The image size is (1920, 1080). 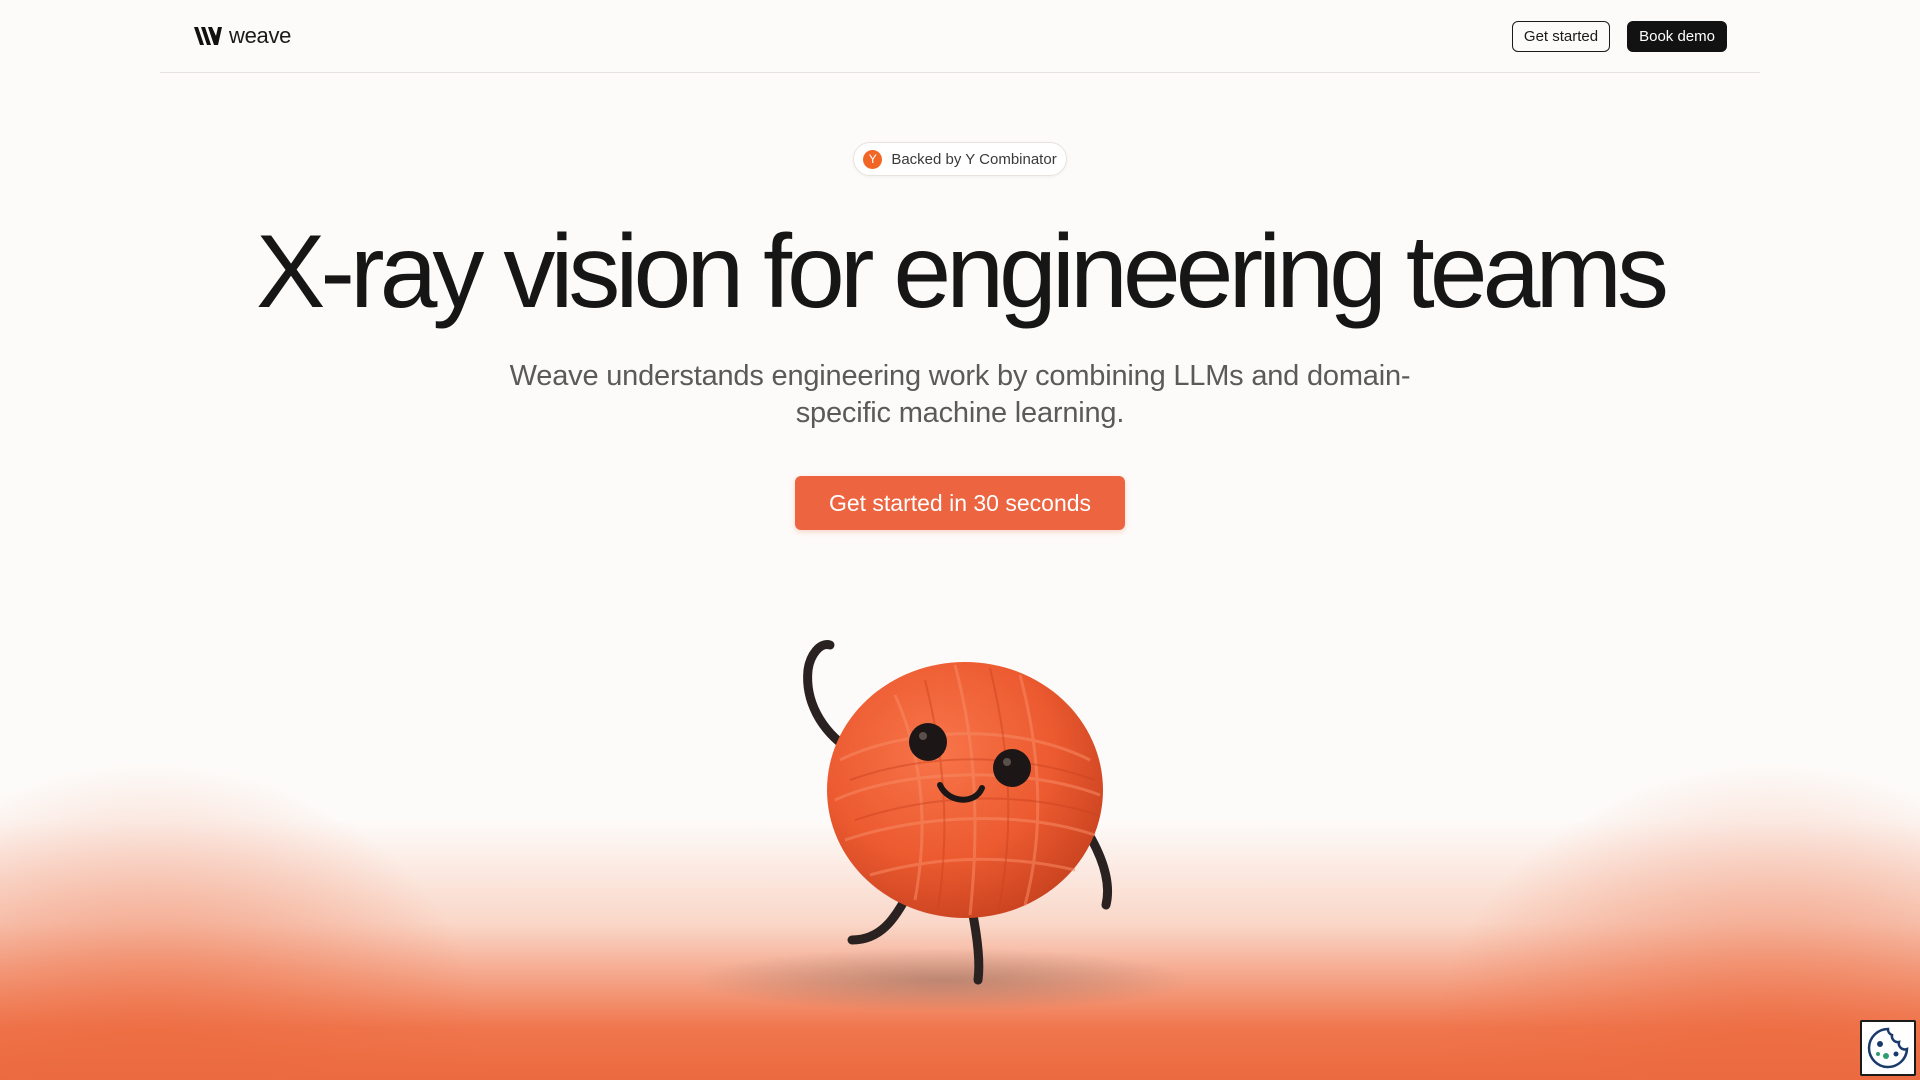 I want to click on book-demo-button: Book demo, so click(x=1677, y=36).